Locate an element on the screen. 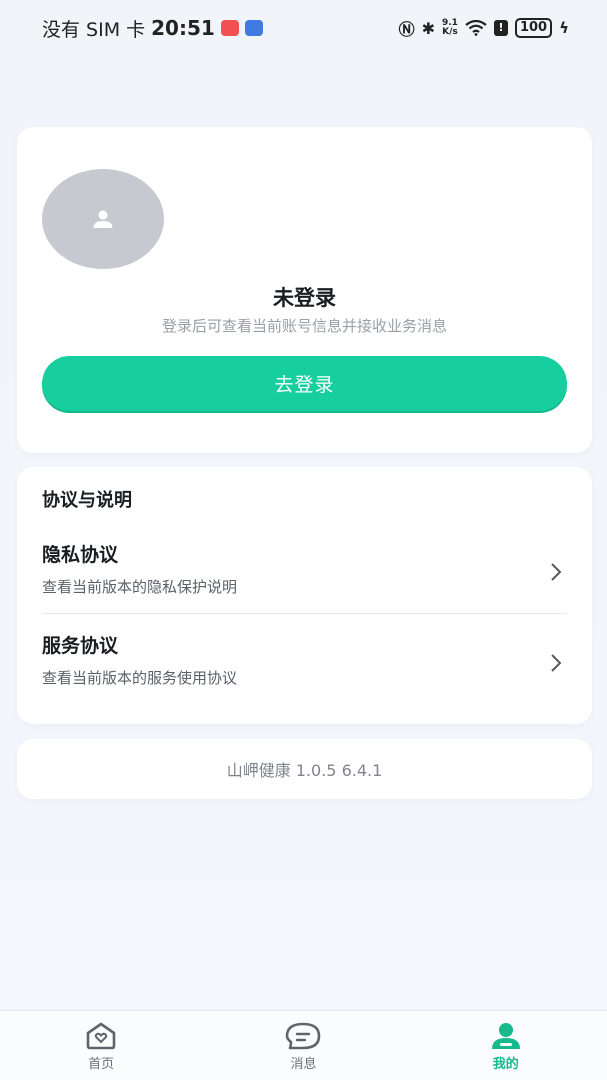 The image size is (607, 1080). app-notification-icon is located at coordinates (229, 28).